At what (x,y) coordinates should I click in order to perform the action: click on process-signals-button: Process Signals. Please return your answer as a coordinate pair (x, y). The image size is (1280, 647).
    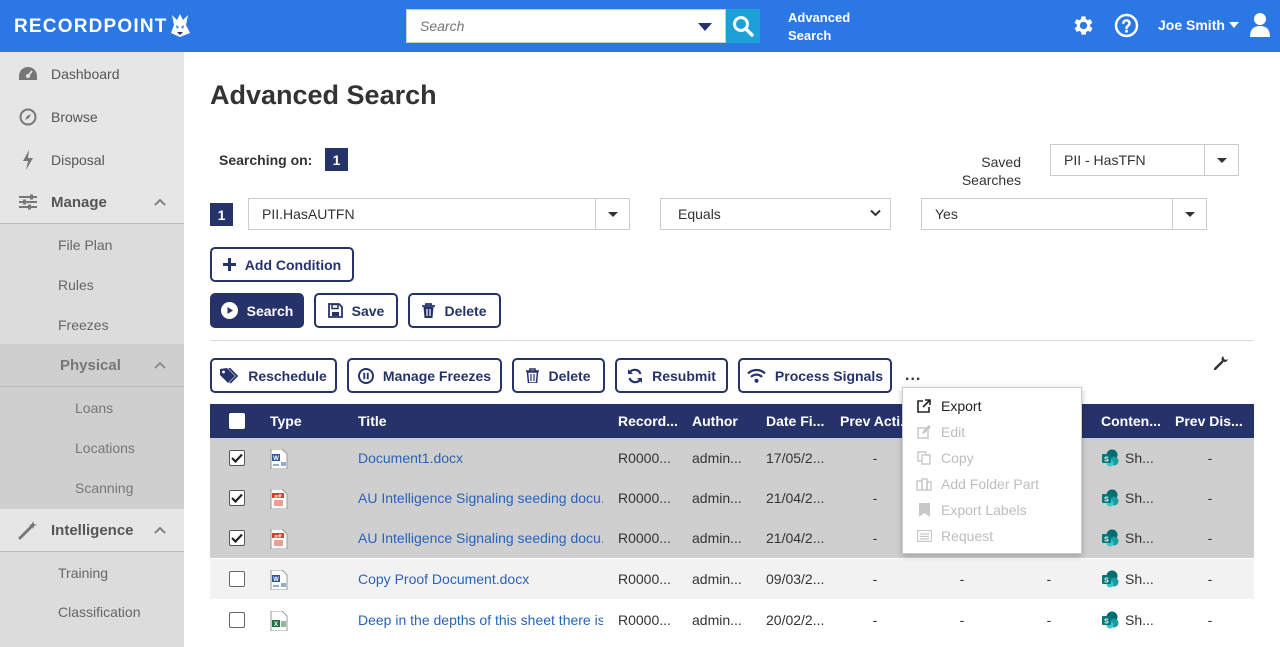
    Looking at the image, I should click on (815, 375).